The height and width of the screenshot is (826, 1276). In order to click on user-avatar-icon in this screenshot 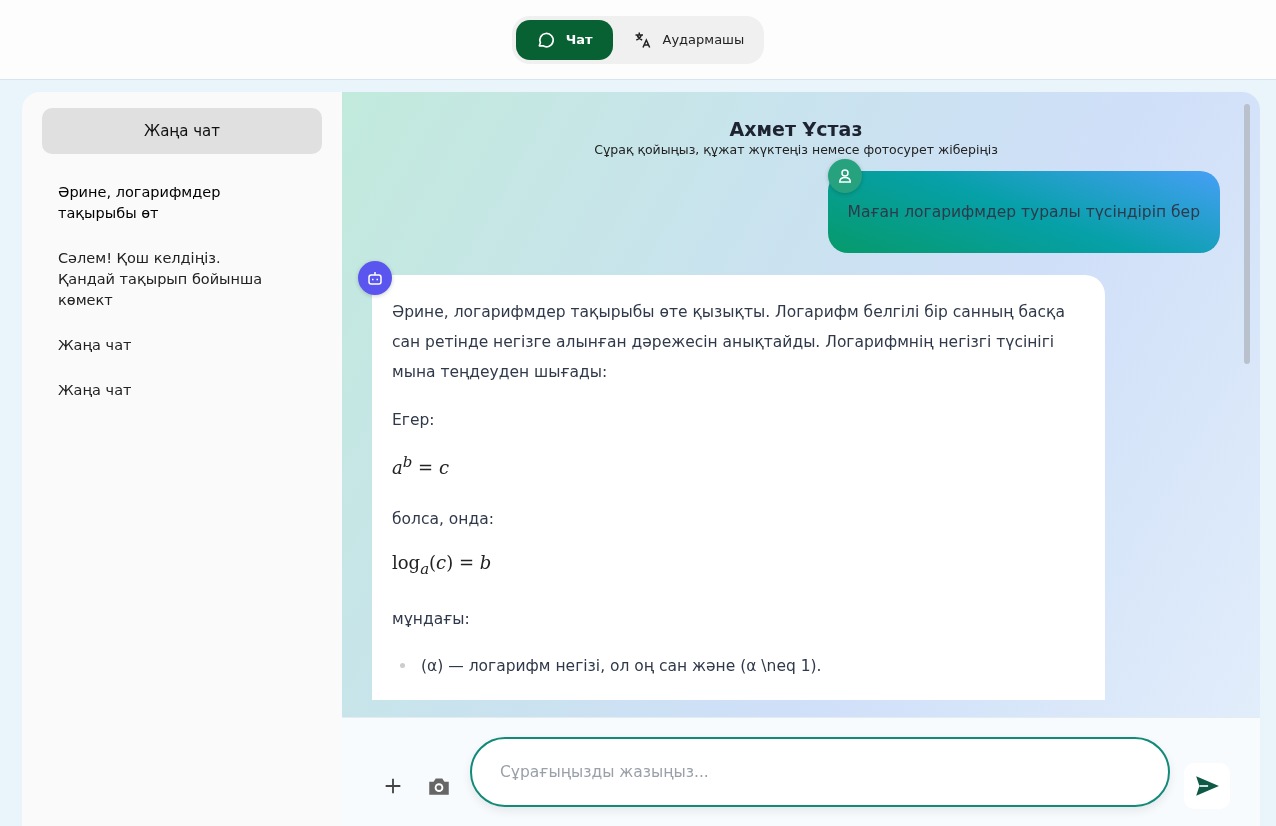, I will do `click(845, 176)`.